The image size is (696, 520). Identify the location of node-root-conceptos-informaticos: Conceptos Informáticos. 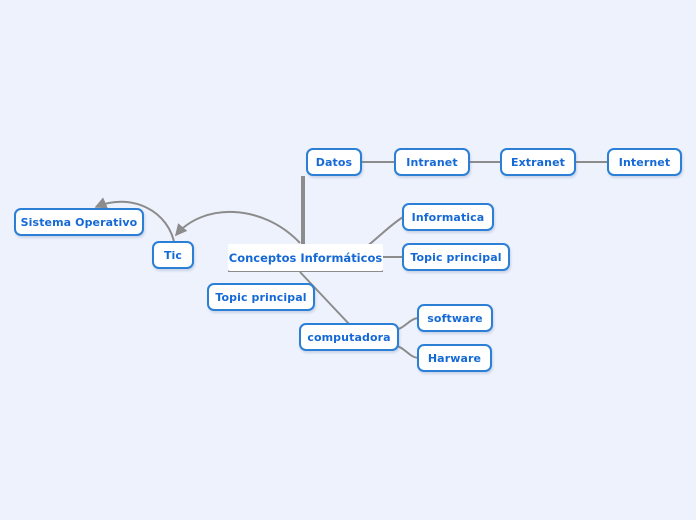
(305, 257).